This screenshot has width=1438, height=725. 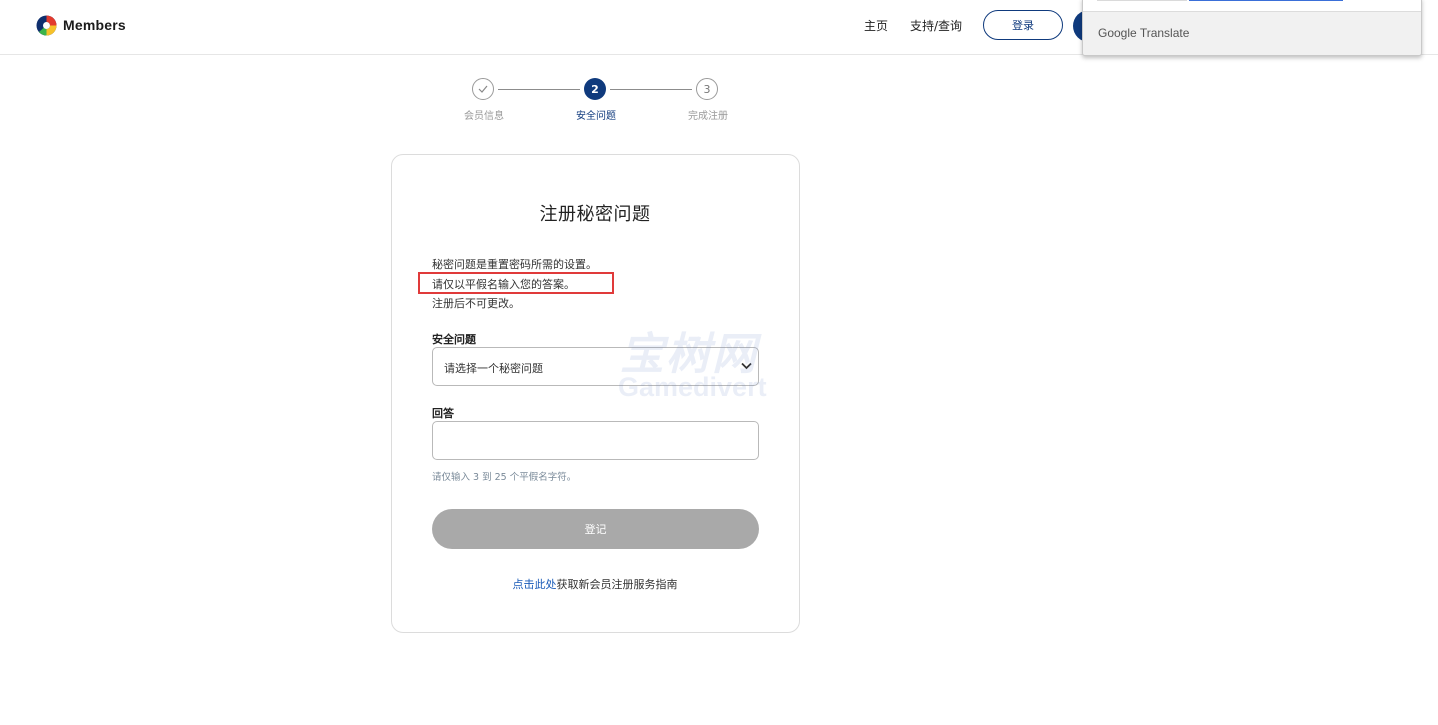 I want to click on google-translate-label: Google Translate, so click(x=1144, y=33).